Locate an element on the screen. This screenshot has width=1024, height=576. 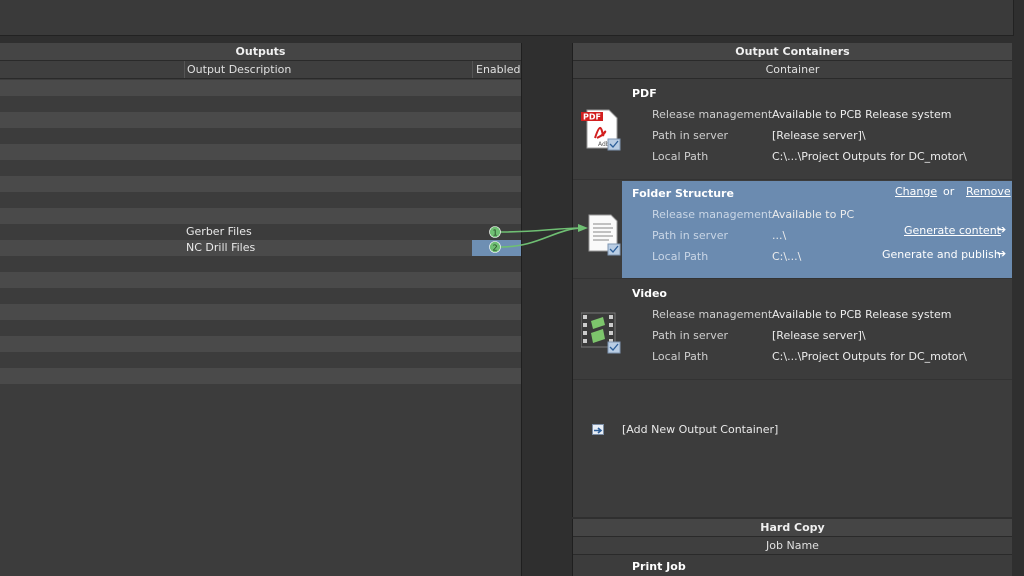
generate-content-link: Generate content is located at coordinates (952, 230).